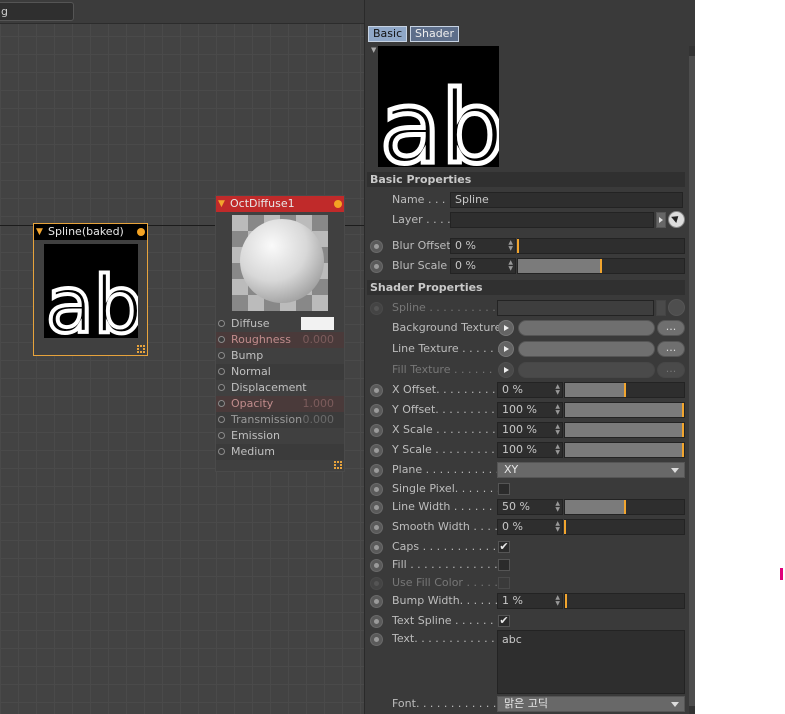 This screenshot has width=785, height=714. I want to click on port-emission: Emission, so click(280, 436).